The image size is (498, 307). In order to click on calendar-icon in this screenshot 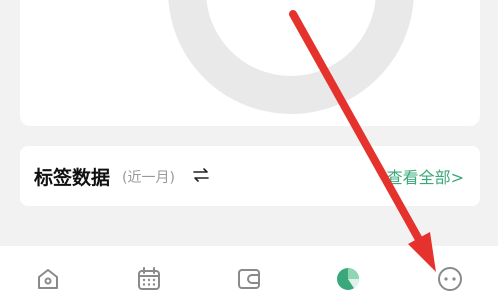, I will do `click(149, 278)`.